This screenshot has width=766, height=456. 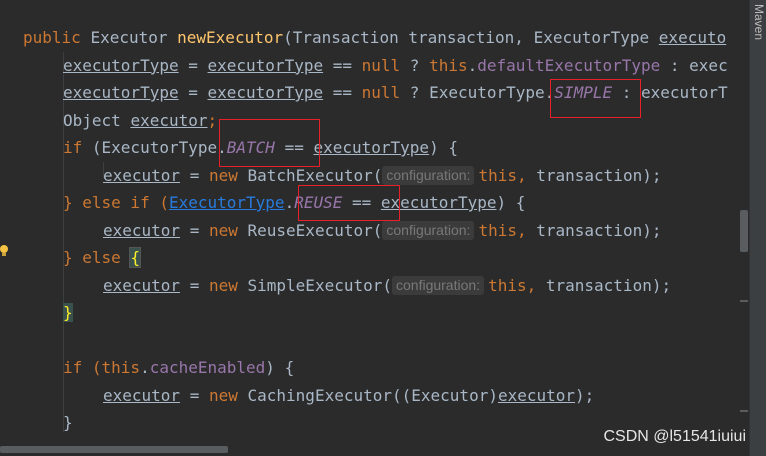 I want to click on keyword-public: public, so click(x=52, y=37).